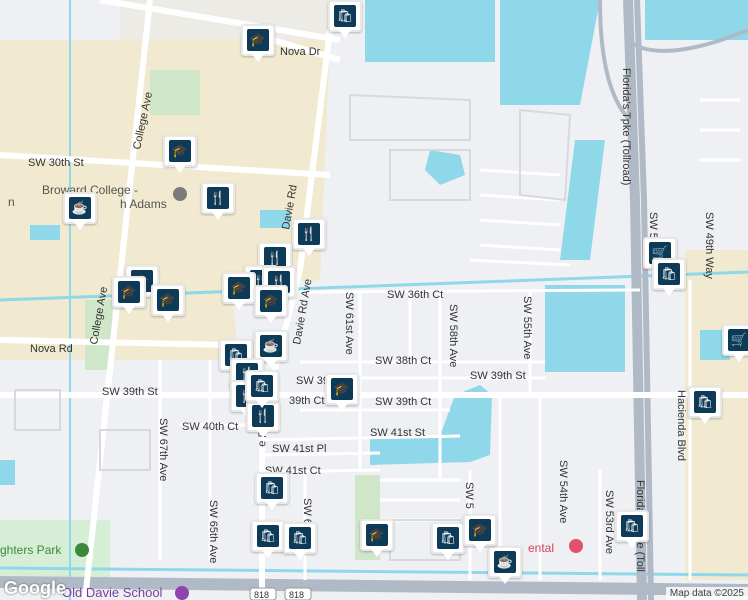  Describe the element at coordinates (349, 323) in the screenshot. I see `street-label: SW 61st Ave` at that location.